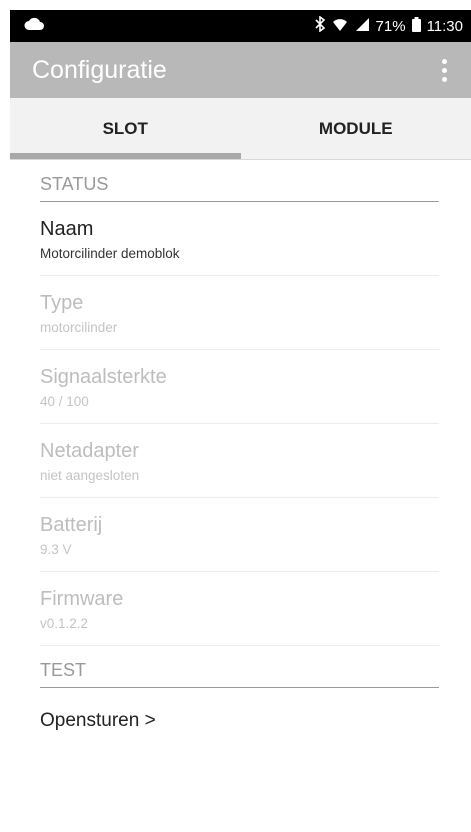  What do you see at coordinates (79, 327) in the screenshot?
I see `item-subtitle: motorcilinder` at bounding box center [79, 327].